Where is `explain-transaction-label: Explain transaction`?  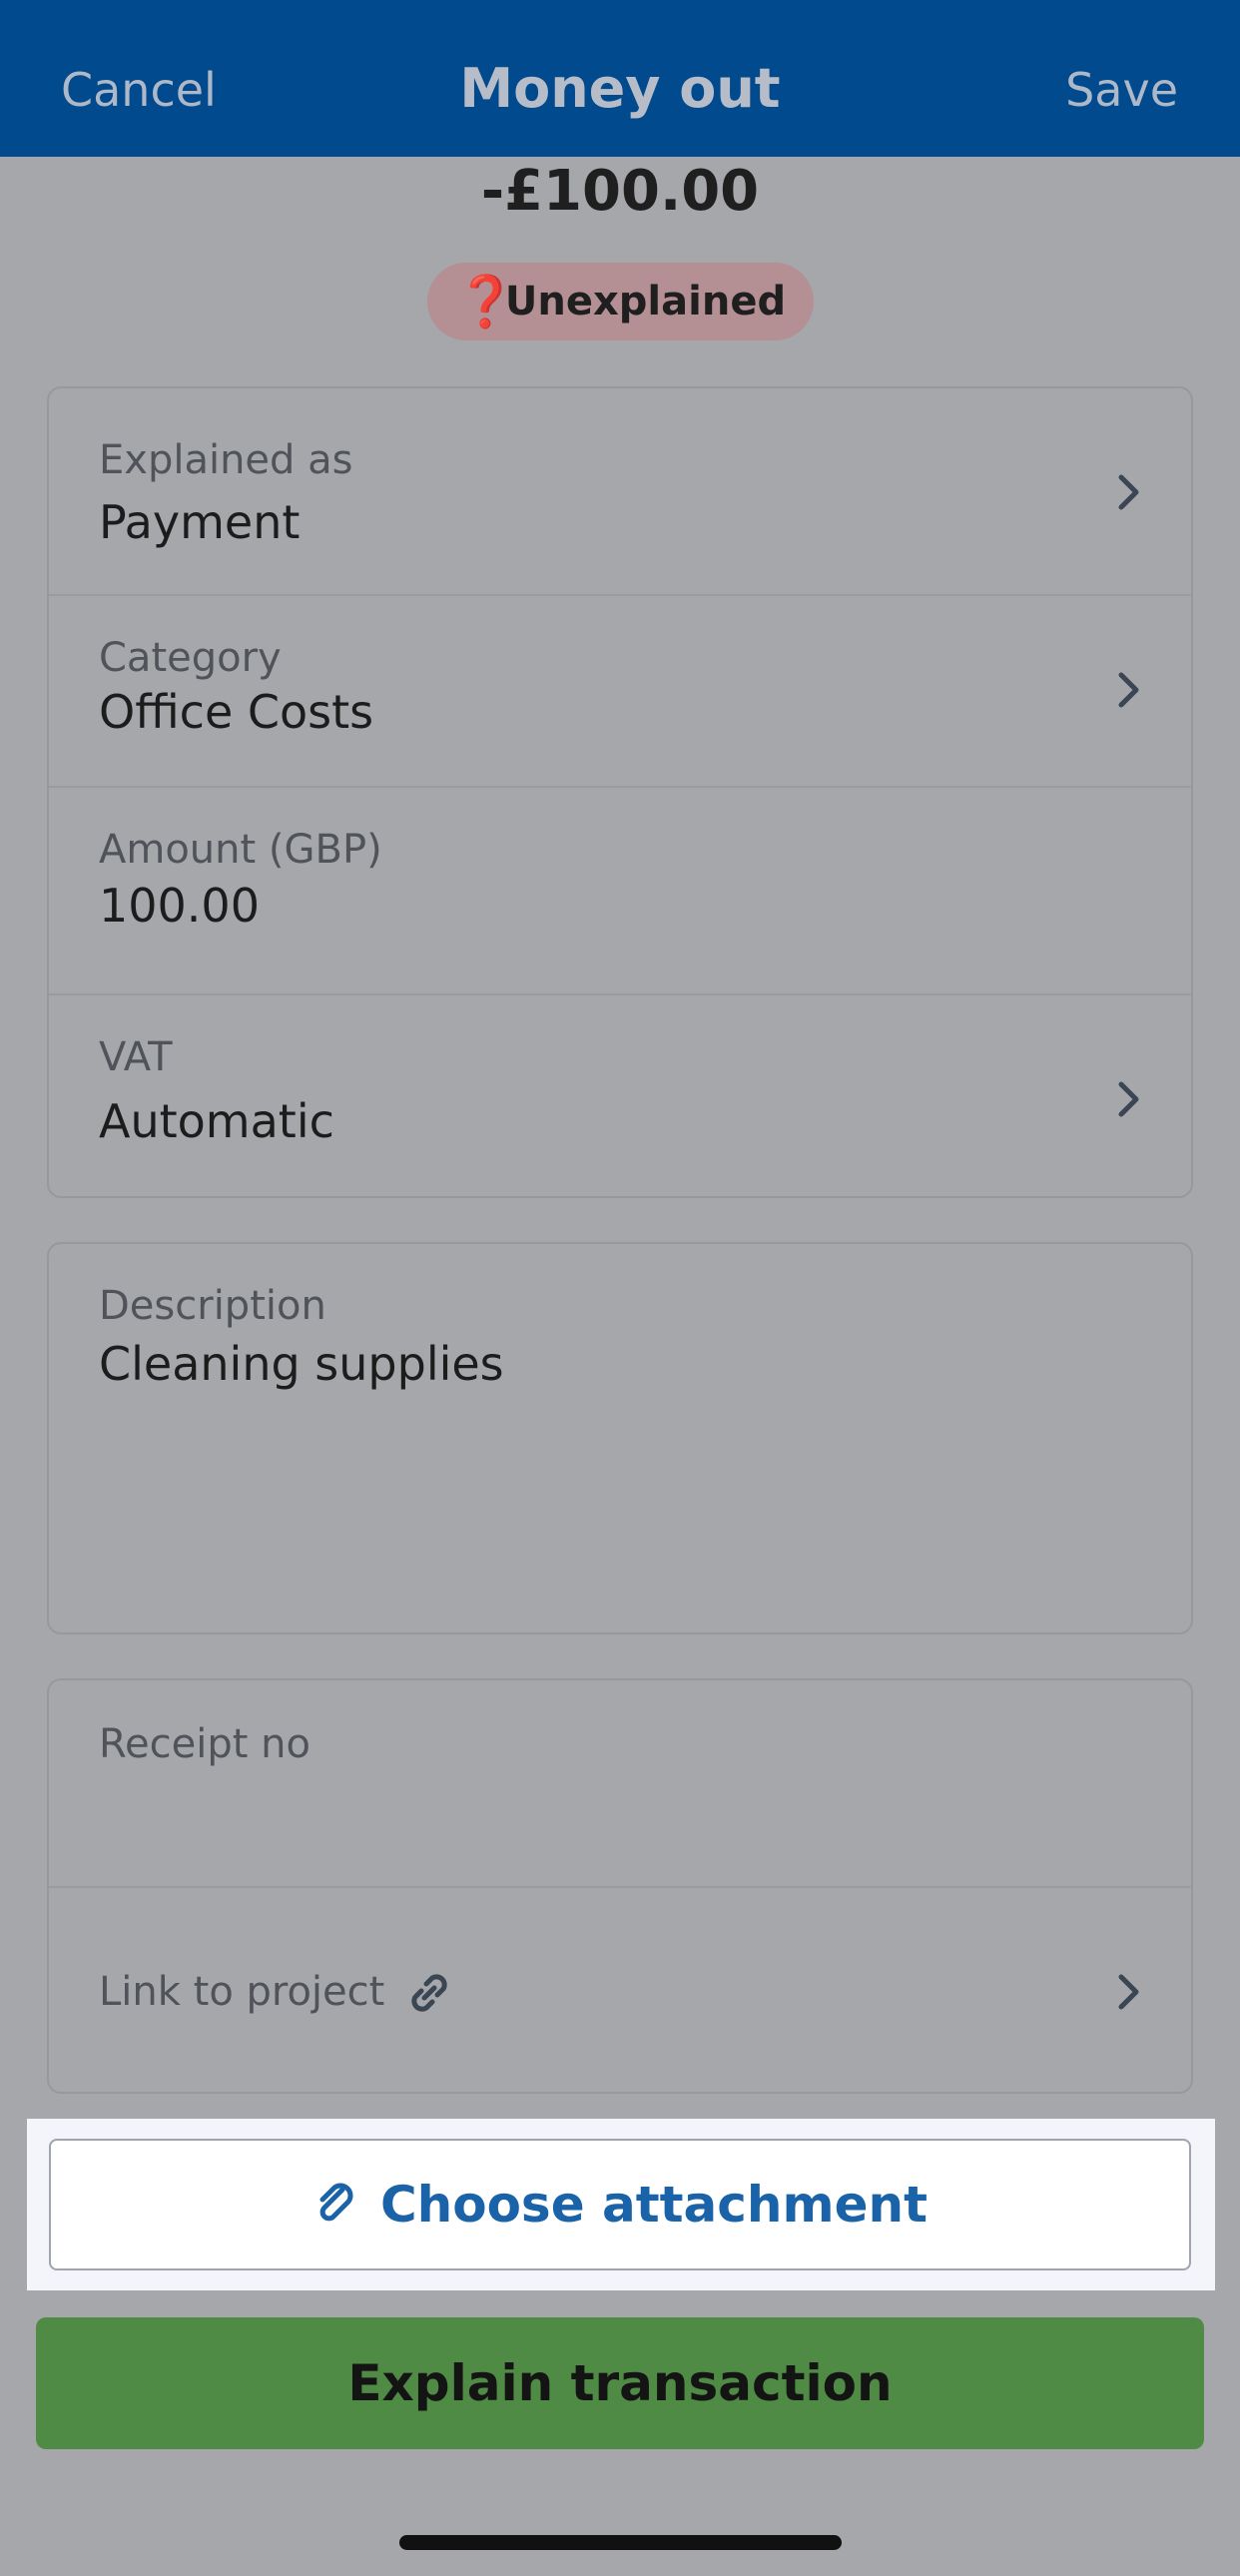 explain-transaction-label: Explain transaction is located at coordinates (620, 2383).